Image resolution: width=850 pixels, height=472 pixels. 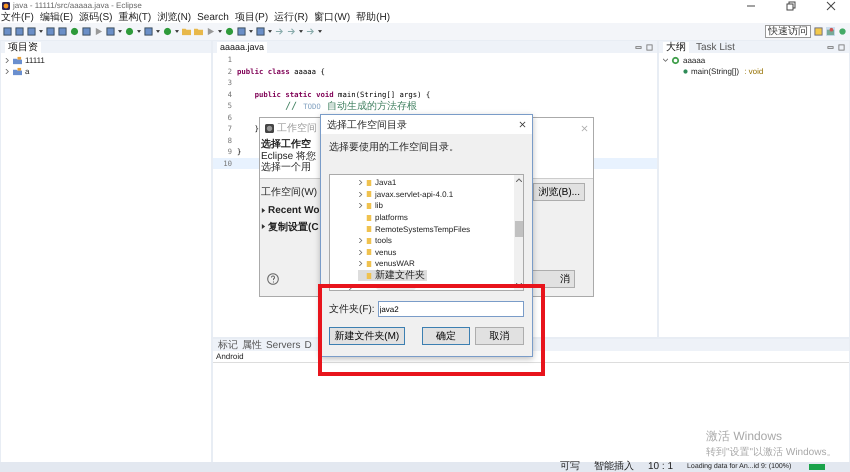 What do you see at coordinates (817, 467) in the screenshot?
I see `progress-bar` at bounding box center [817, 467].